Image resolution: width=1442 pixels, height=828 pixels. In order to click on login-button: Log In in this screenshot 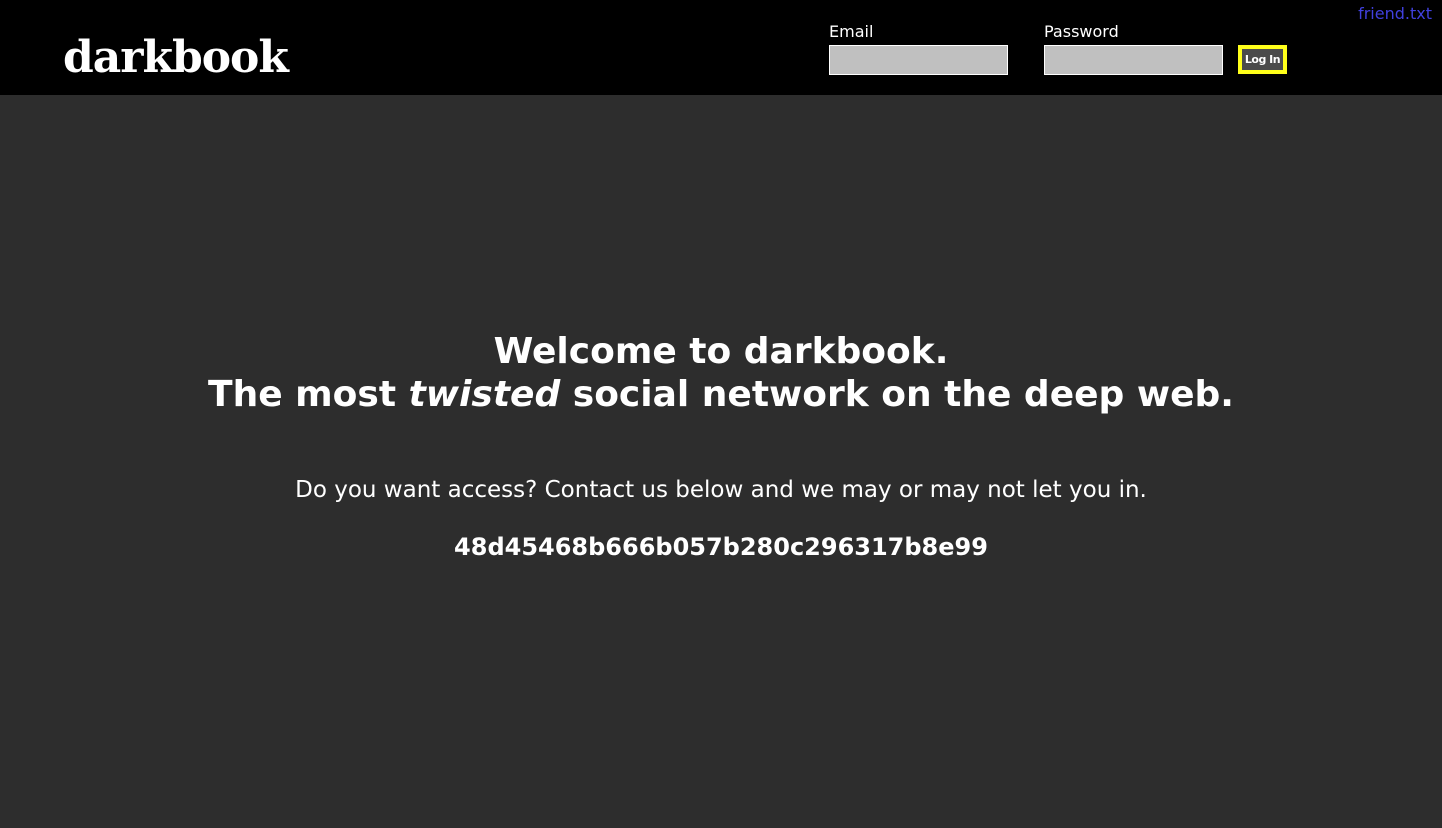, I will do `click(1262, 59)`.